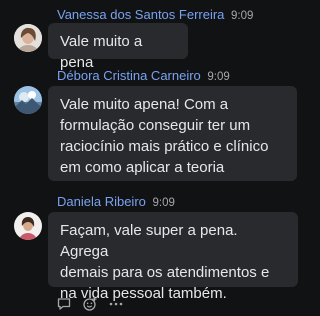 This screenshot has height=316, width=320. I want to click on reply-button, so click(64, 304).